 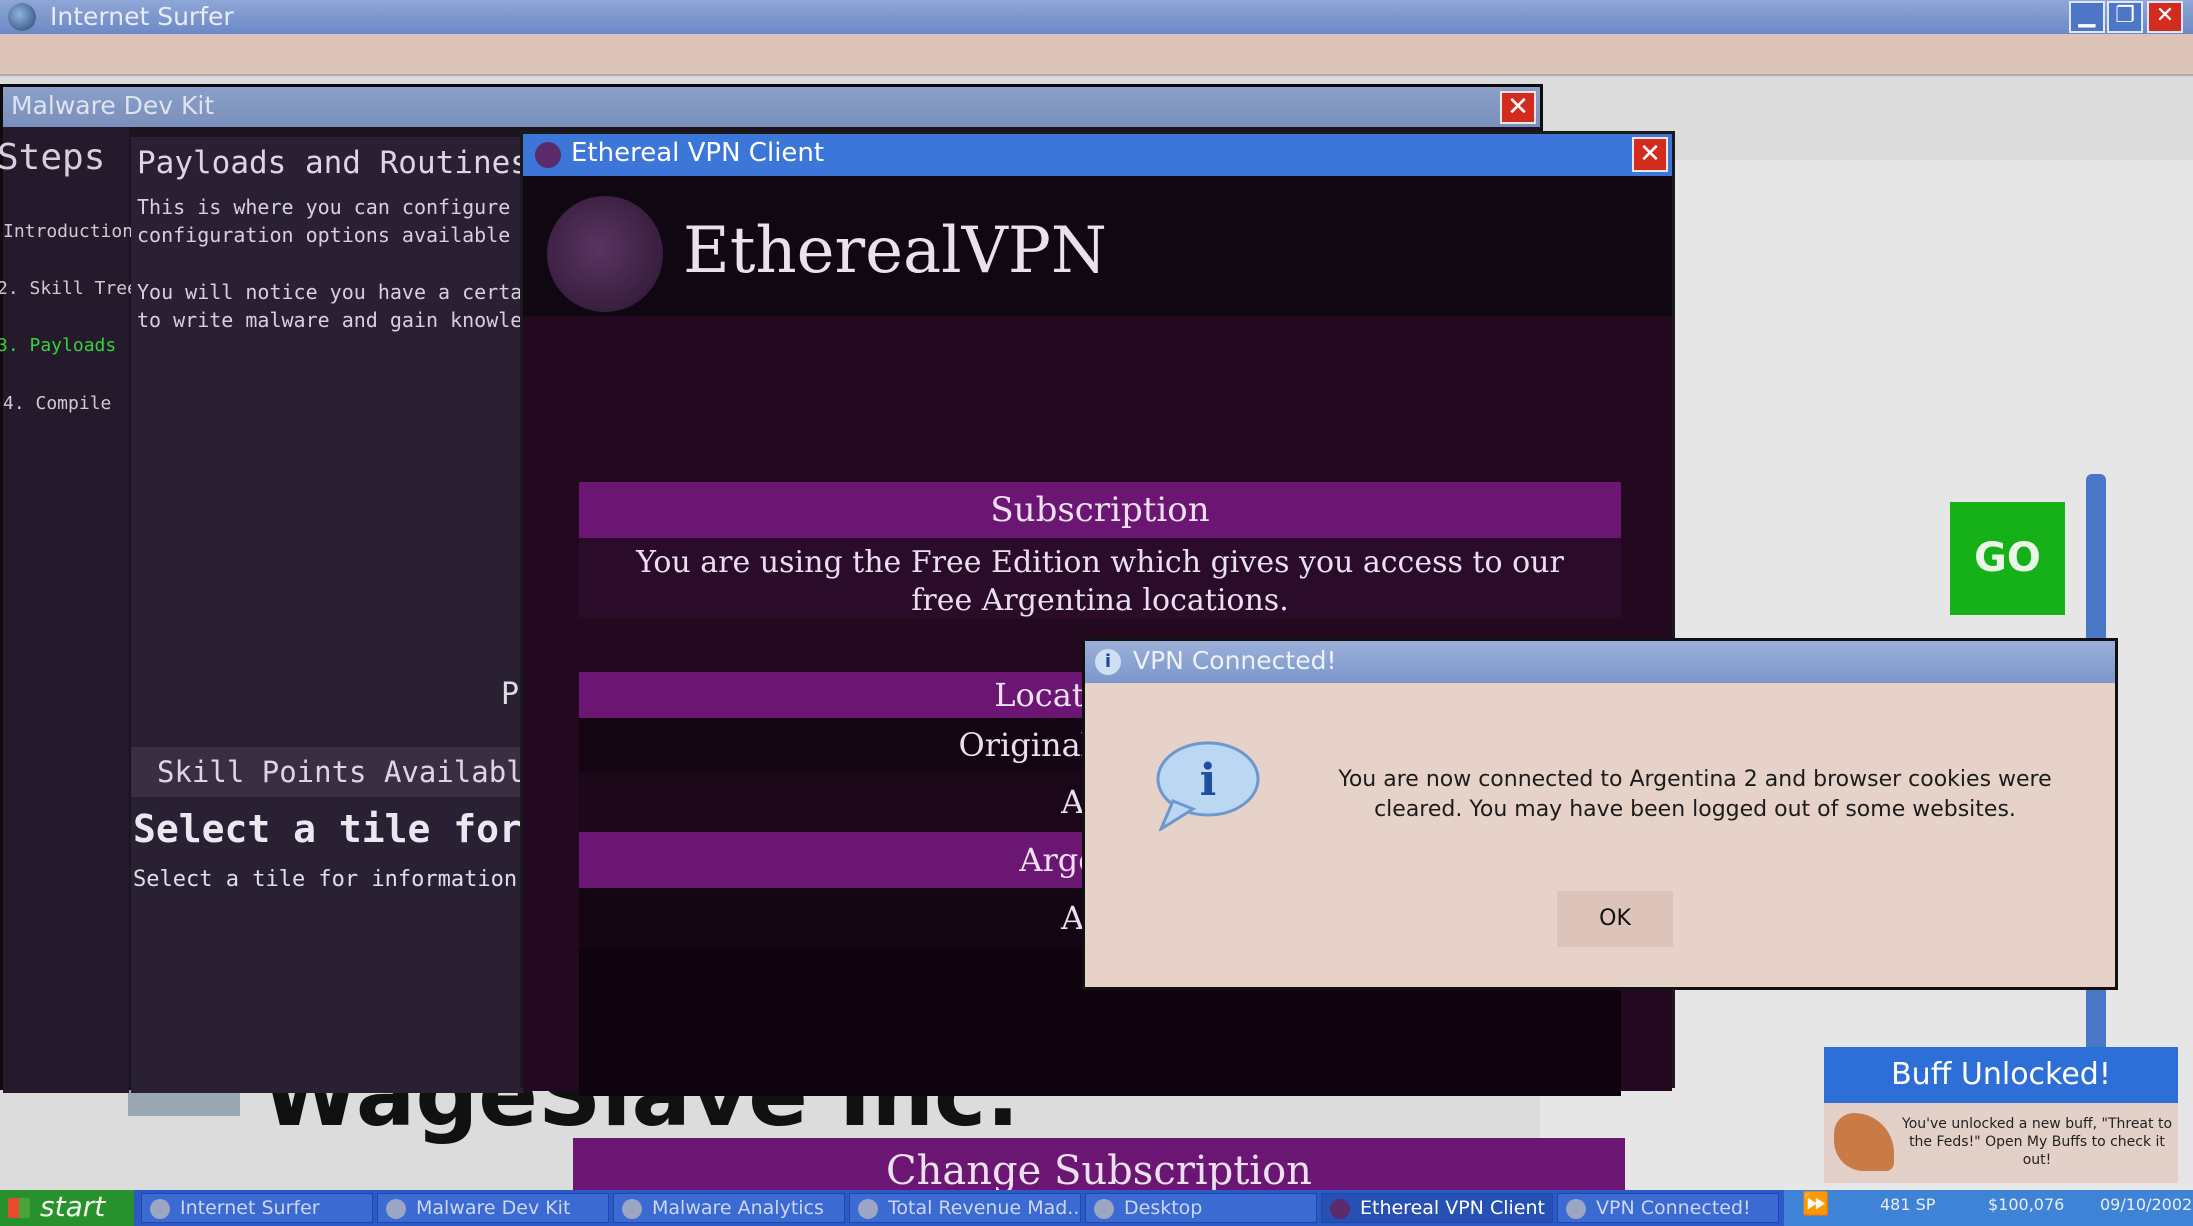 What do you see at coordinates (68, 231) in the screenshot?
I see `step-introduction: Introduction` at bounding box center [68, 231].